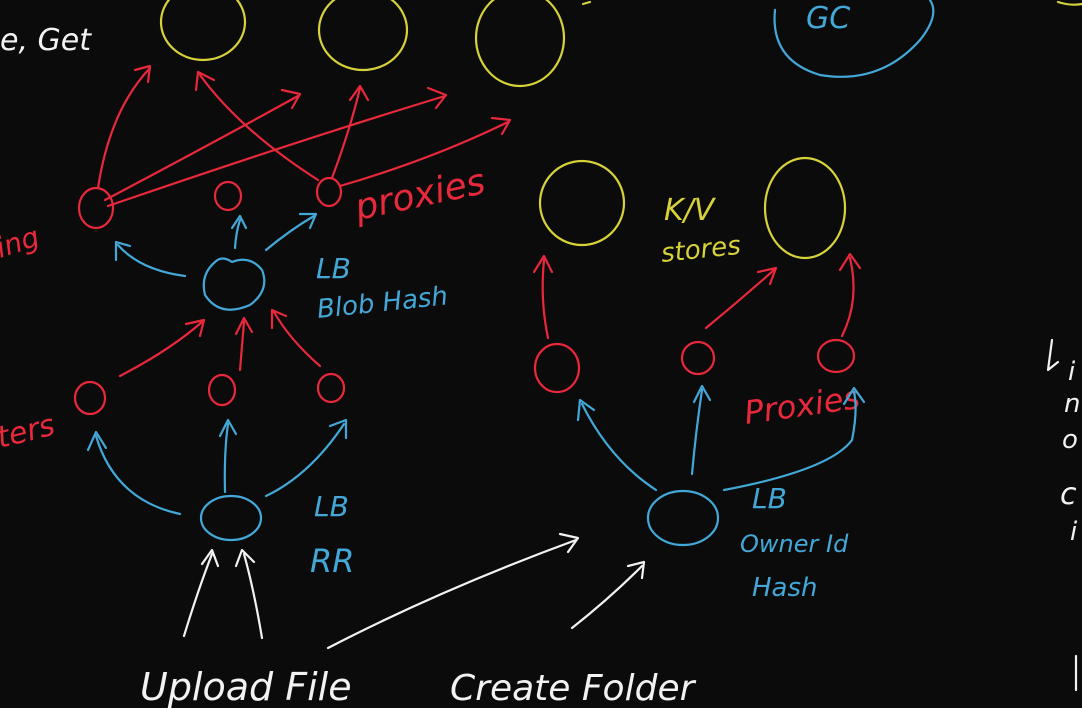 This screenshot has height=708, width=1082. I want to click on top-storage-nodes, so click(620, 44).